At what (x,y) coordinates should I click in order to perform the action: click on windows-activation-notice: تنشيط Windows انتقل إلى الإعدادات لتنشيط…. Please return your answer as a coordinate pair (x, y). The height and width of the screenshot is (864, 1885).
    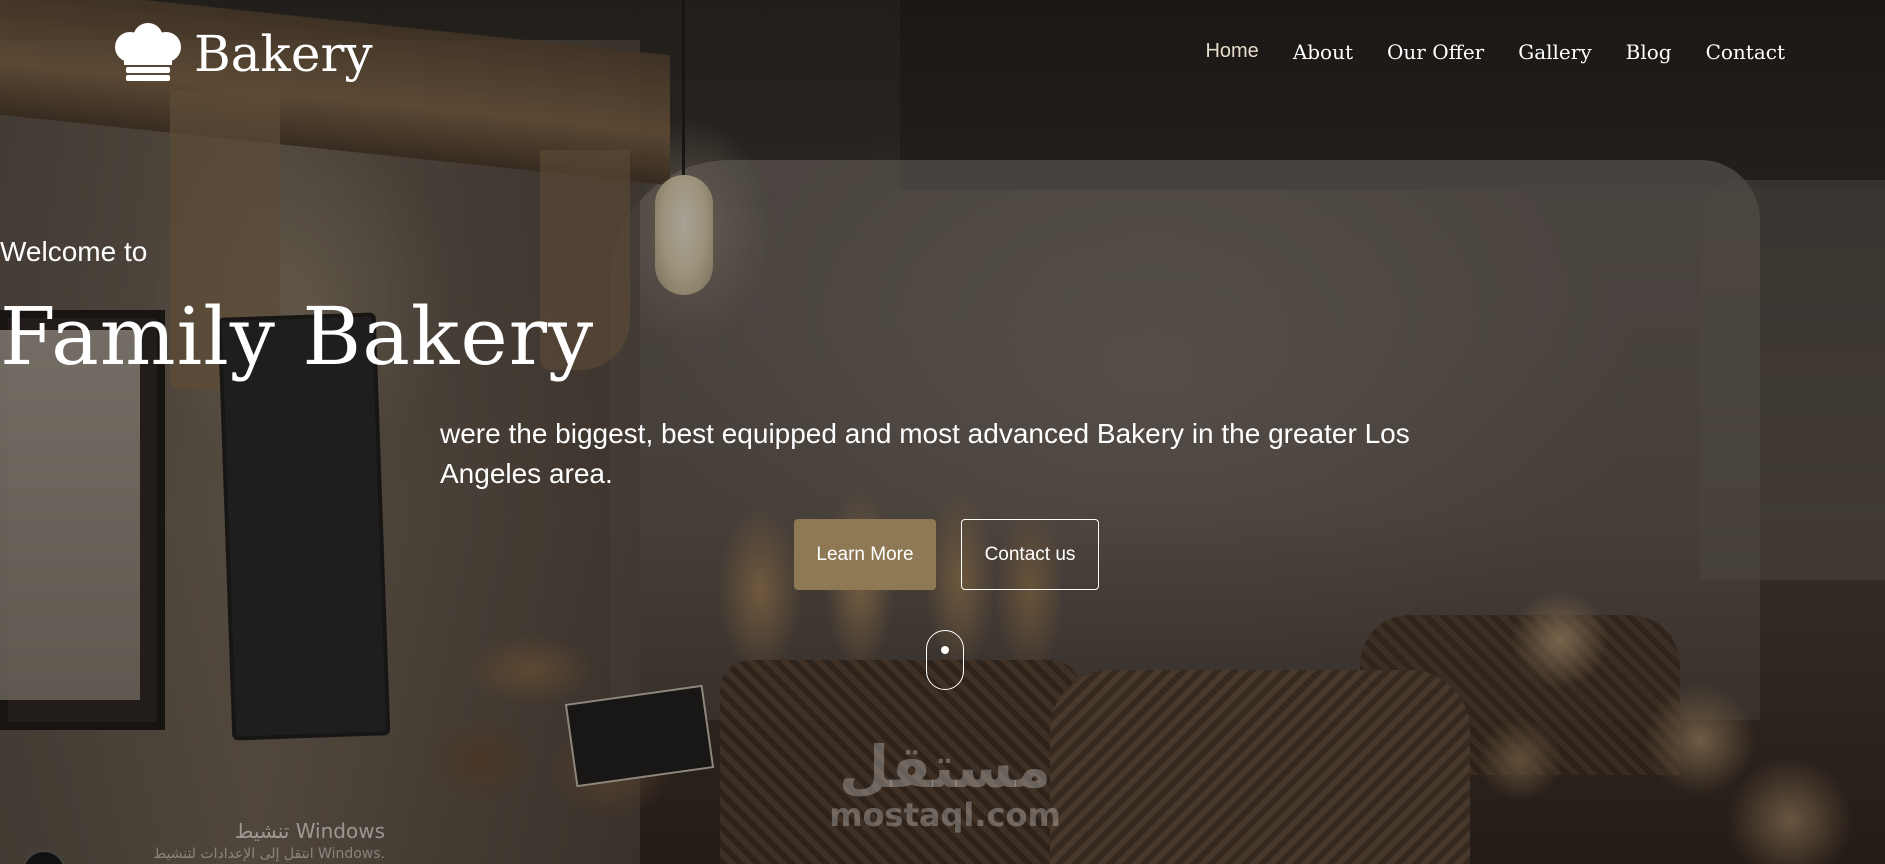
    Looking at the image, I should click on (240, 841).